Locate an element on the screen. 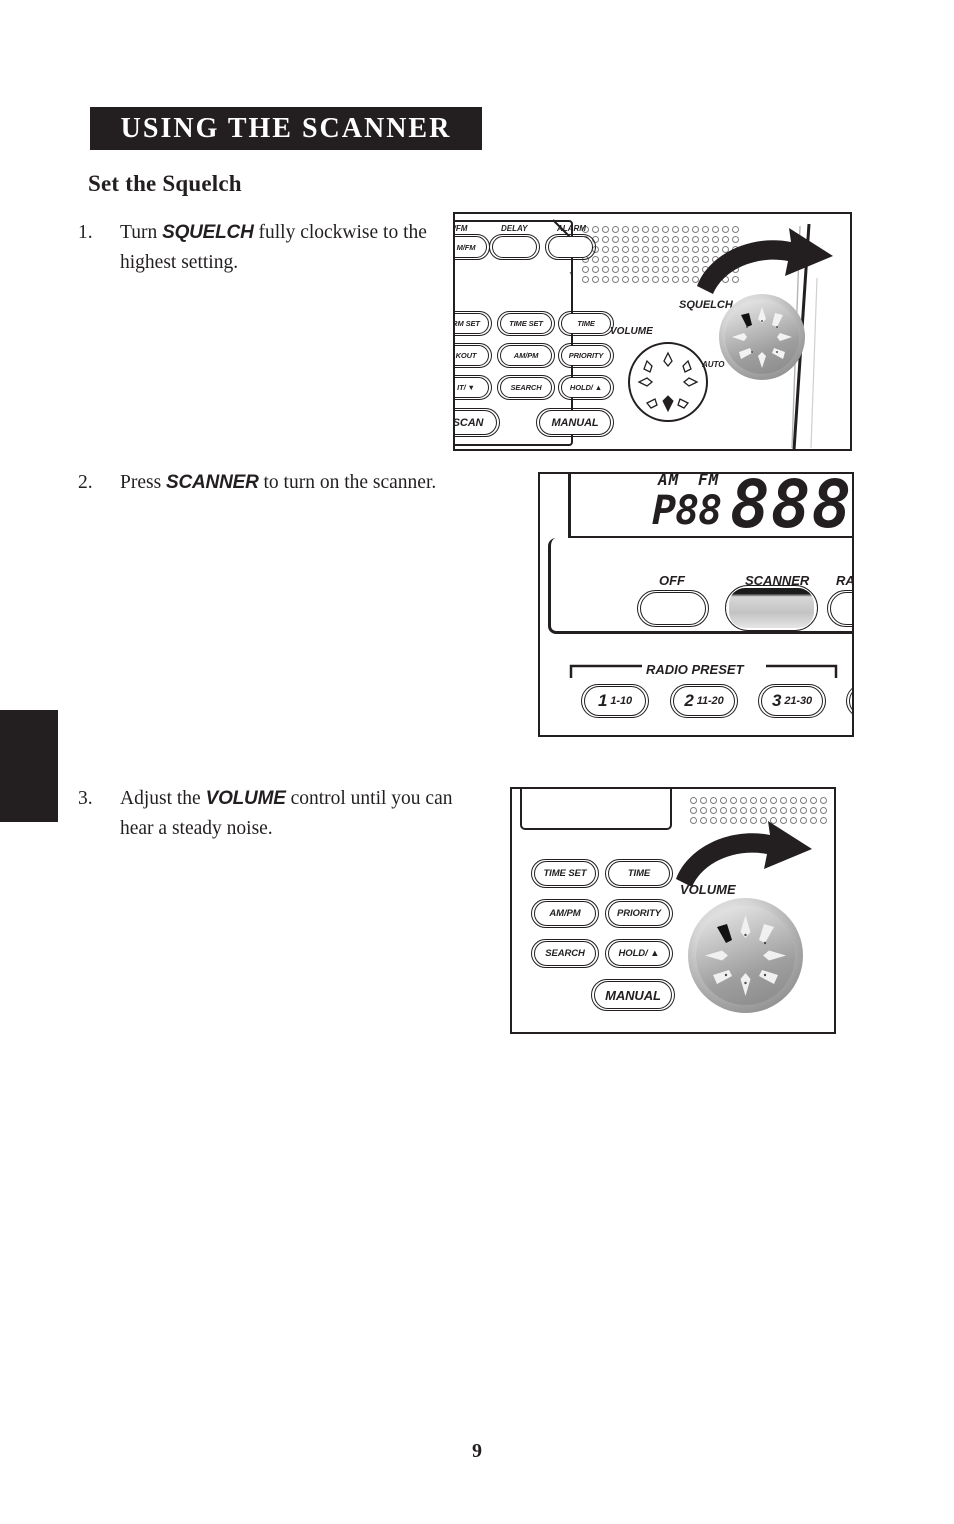 The height and width of the screenshot is (1524, 954). fig2-preset-3-range: 21-30 is located at coordinates (798, 701).